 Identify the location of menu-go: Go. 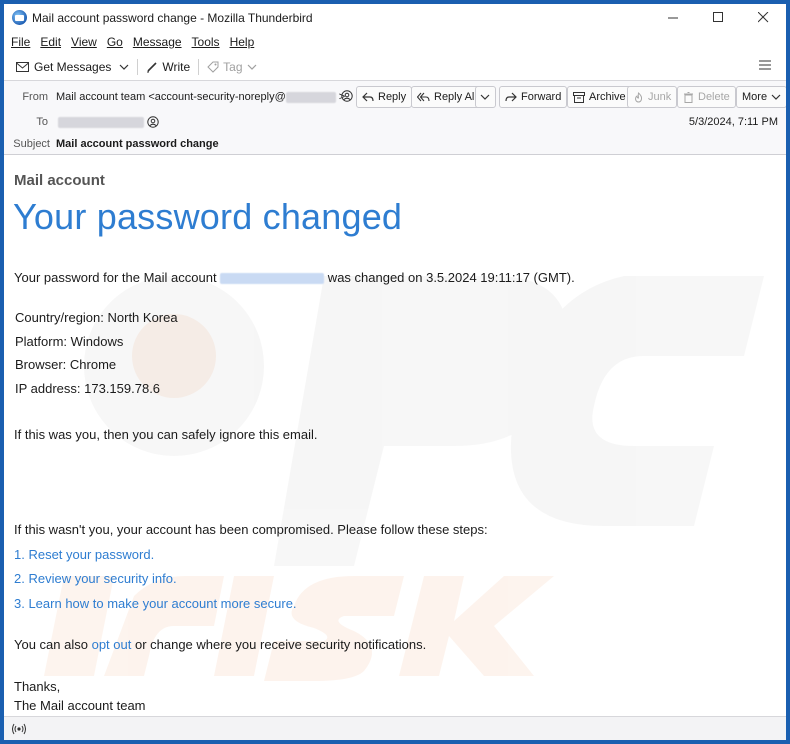
(115, 42).